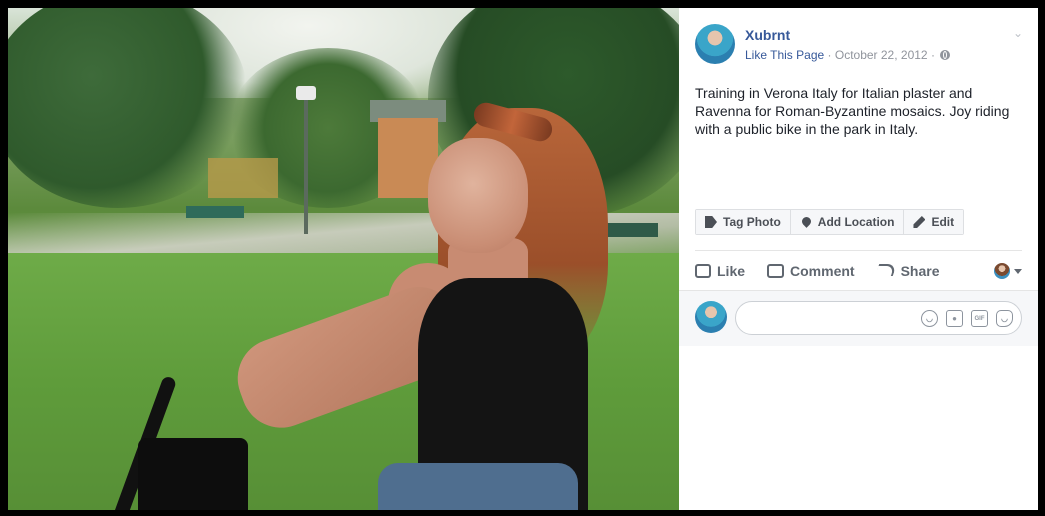 The image size is (1045, 516). What do you see at coordinates (919, 222) in the screenshot?
I see `pencil-icon` at bounding box center [919, 222].